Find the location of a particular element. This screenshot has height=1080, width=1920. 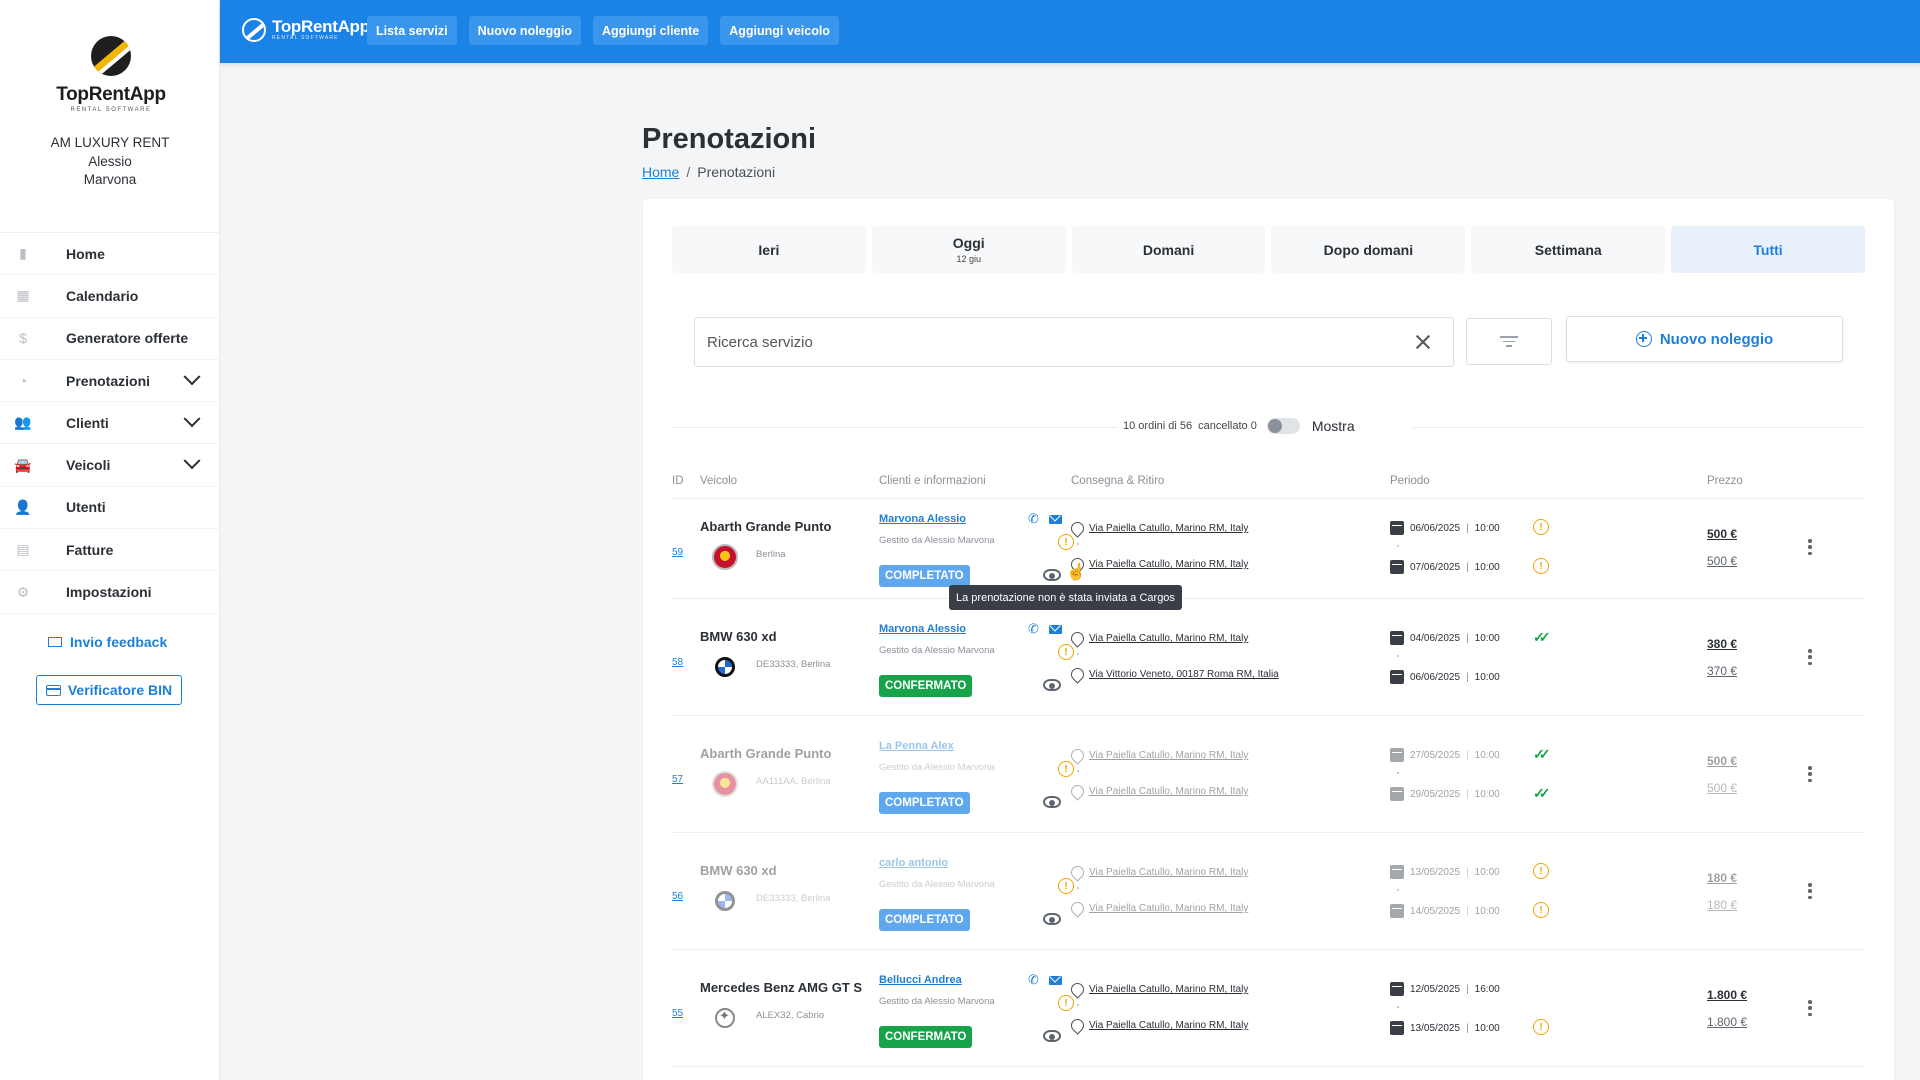

envelope-icon is located at coordinates (55, 642).